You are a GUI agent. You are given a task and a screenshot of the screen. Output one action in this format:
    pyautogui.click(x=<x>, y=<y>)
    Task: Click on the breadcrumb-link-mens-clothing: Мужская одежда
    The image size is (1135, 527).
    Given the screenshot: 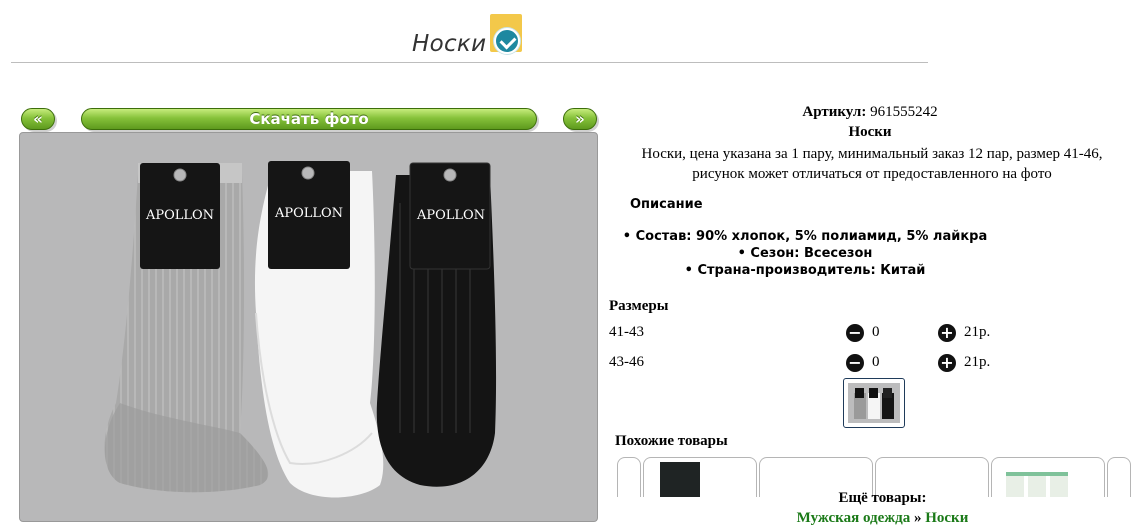 What is the action you would take?
    pyautogui.click(x=854, y=518)
    